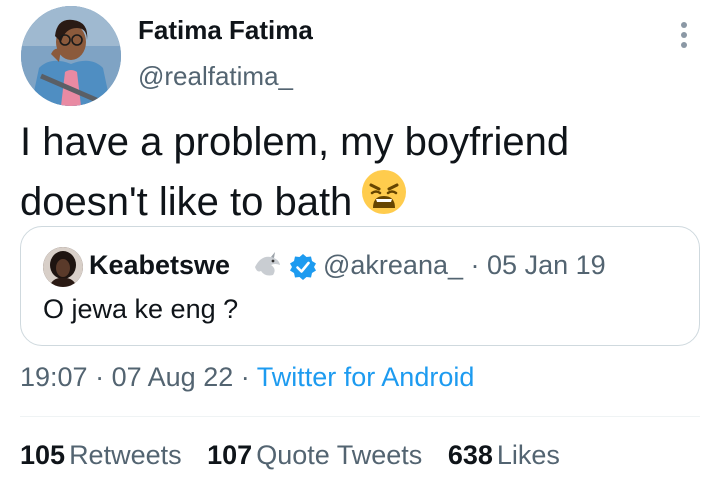 The height and width of the screenshot is (483, 720). I want to click on retweets-stat: 105 Retweets, so click(101, 455).